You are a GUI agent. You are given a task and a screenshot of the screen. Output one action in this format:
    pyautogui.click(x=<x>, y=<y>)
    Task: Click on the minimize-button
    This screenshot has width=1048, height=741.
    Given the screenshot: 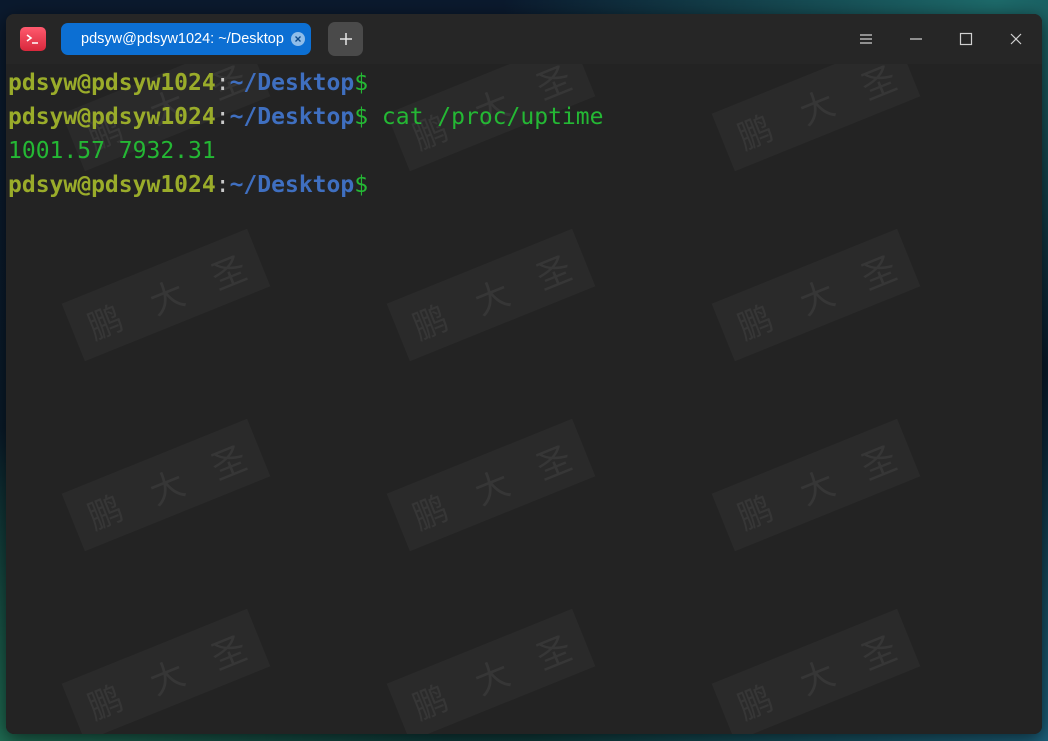 What is the action you would take?
    pyautogui.click(x=916, y=39)
    